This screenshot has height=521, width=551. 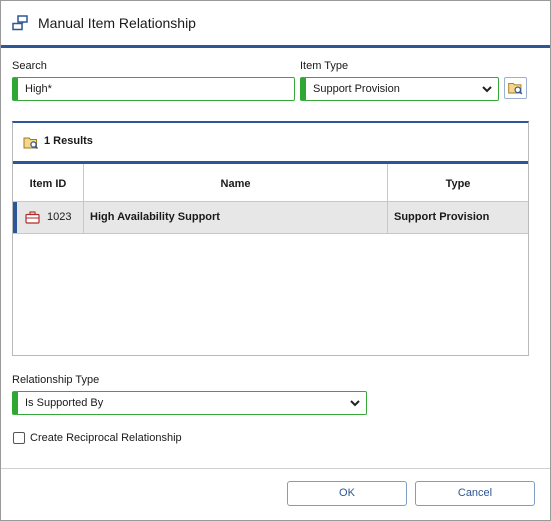 What do you see at coordinates (324, 66) in the screenshot?
I see `item-type-label: Item Type` at bounding box center [324, 66].